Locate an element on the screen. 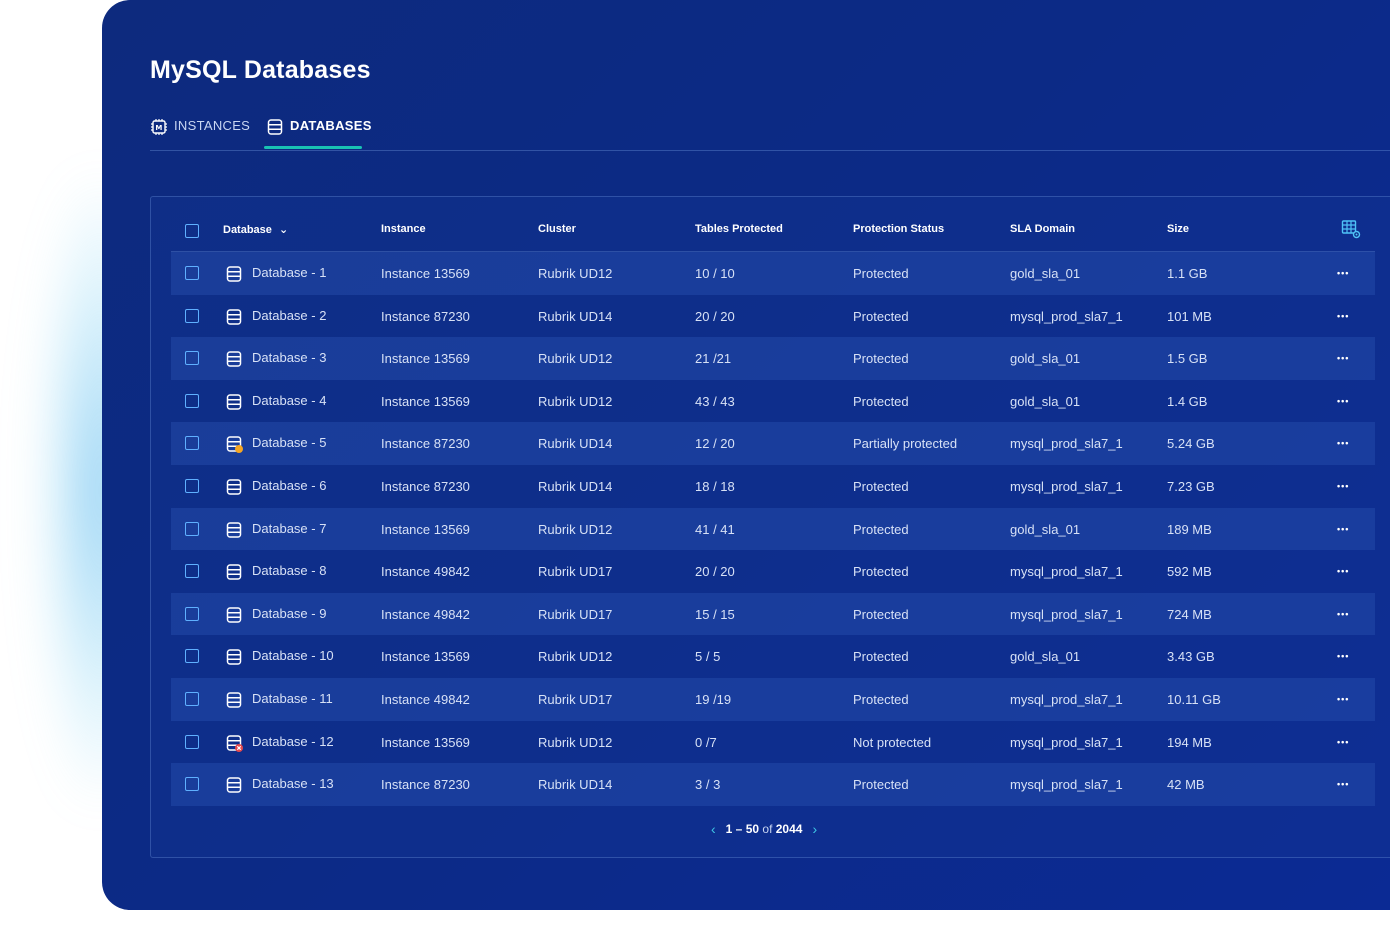 This screenshot has width=1390, height=946. column-database-header: Database ⌄ is located at coordinates (255, 229).